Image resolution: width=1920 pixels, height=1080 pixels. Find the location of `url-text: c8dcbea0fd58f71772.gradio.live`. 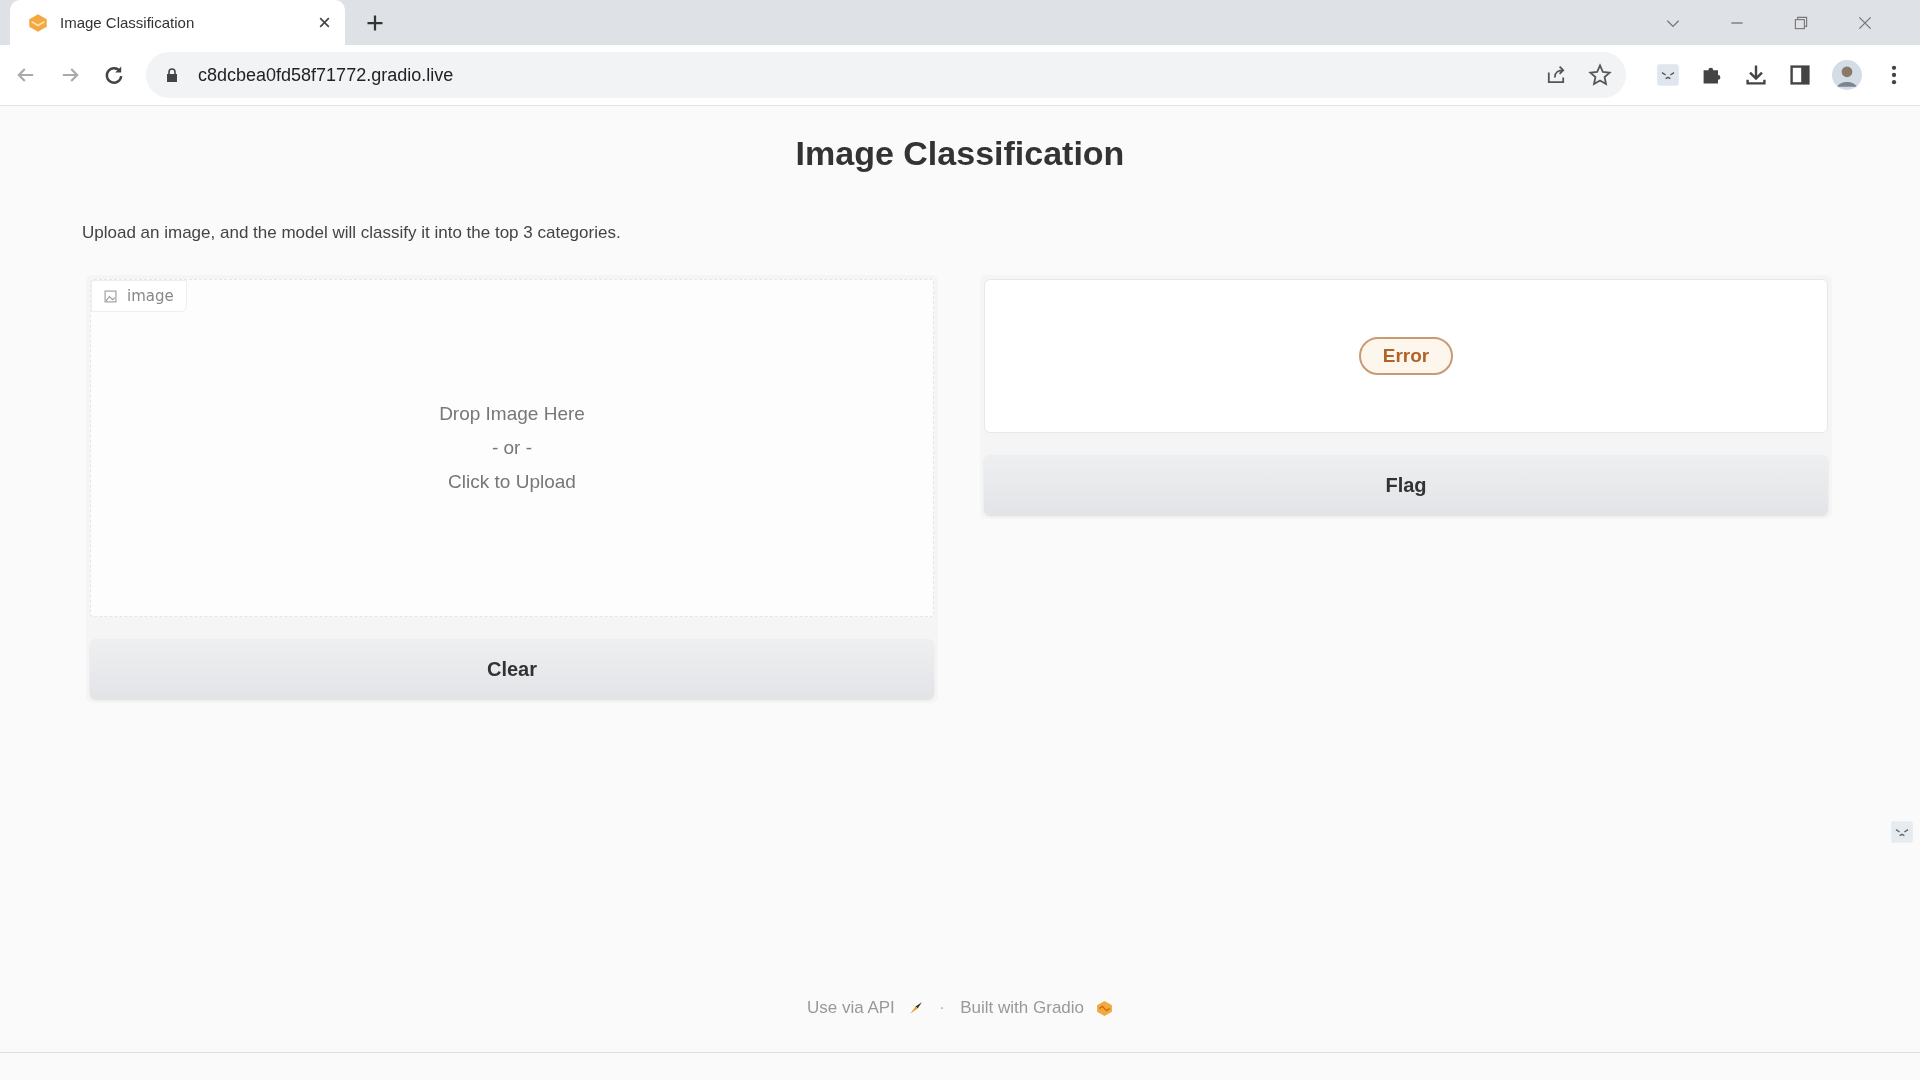

url-text: c8dcbea0fd58f71772.gradio.live is located at coordinates (326, 75).